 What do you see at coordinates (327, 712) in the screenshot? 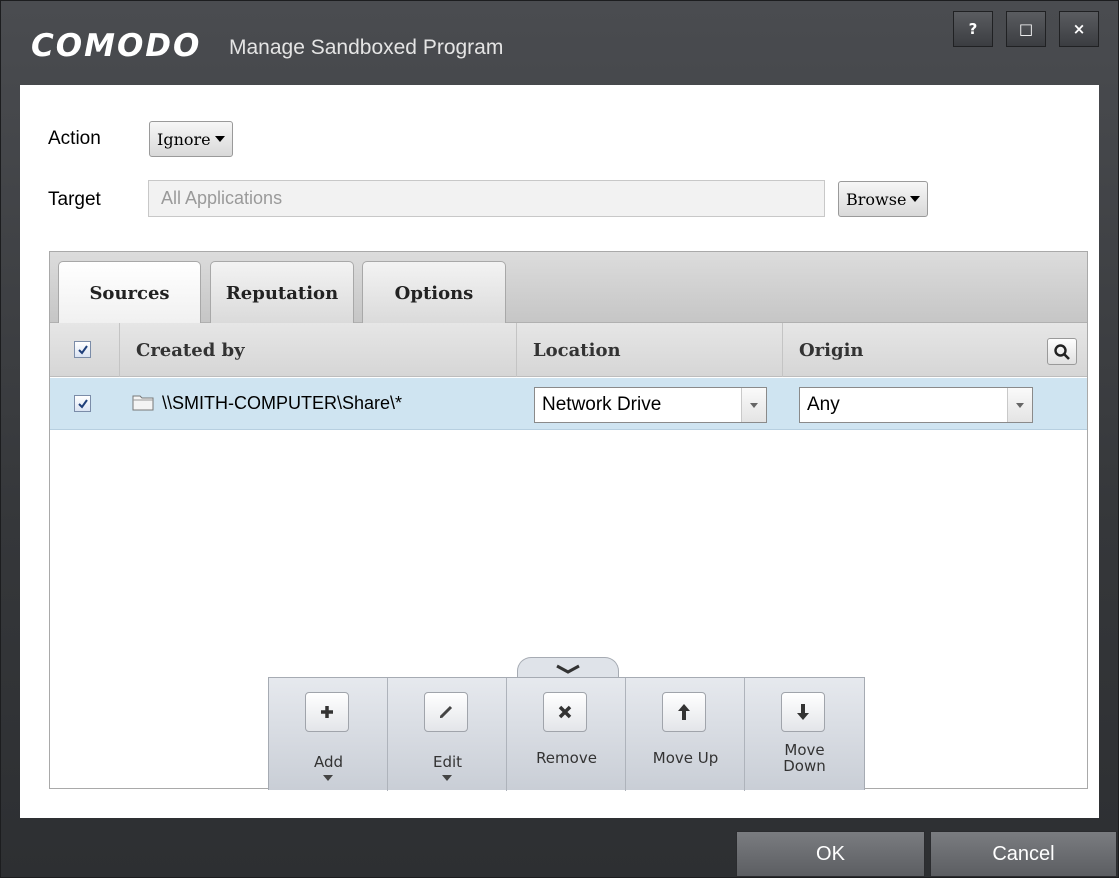
I see `plus-icon` at bounding box center [327, 712].